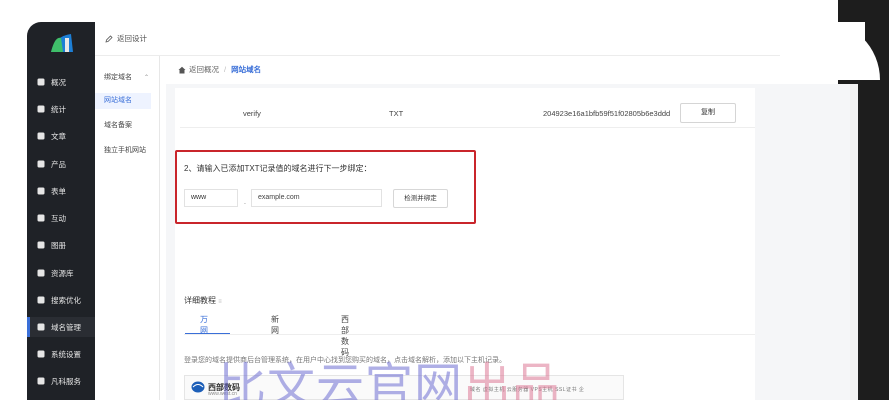  I want to click on breadcrumb-current: 网站域名, so click(246, 69).